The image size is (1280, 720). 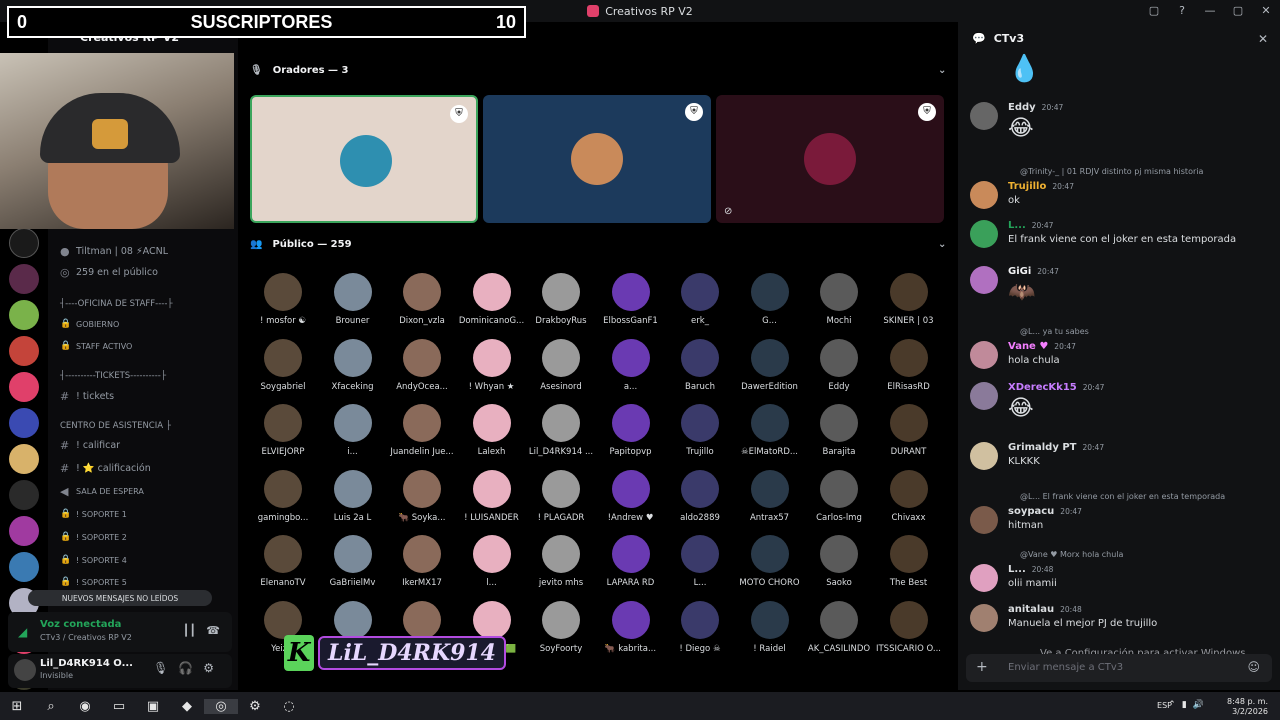 I want to click on audience-member: Soygabriel, so click(x=283, y=365).